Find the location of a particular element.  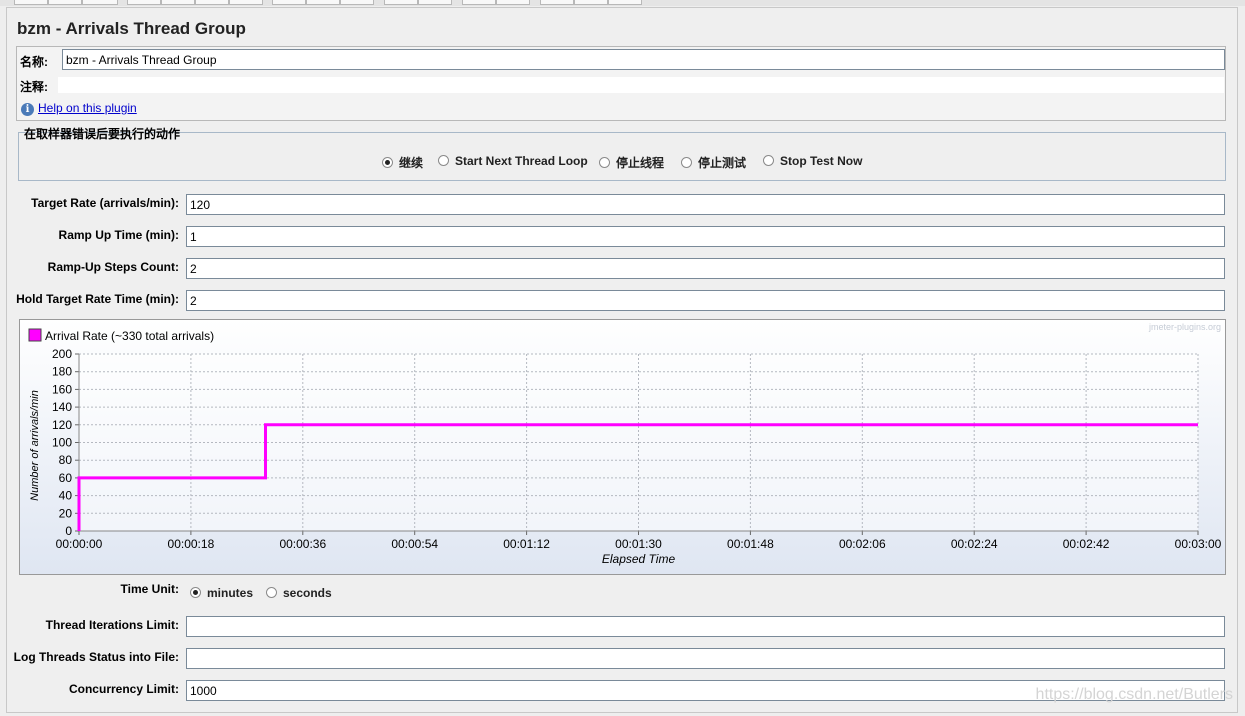

help-plugin-link: Help on this plugin is located at coordinates (87, 108).